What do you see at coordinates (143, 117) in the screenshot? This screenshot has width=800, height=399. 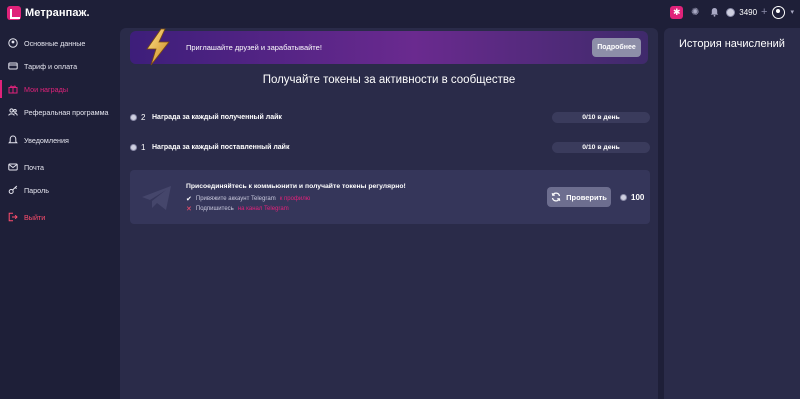 I see `reward-amount-value: 2` at bounding box center [143, 117].